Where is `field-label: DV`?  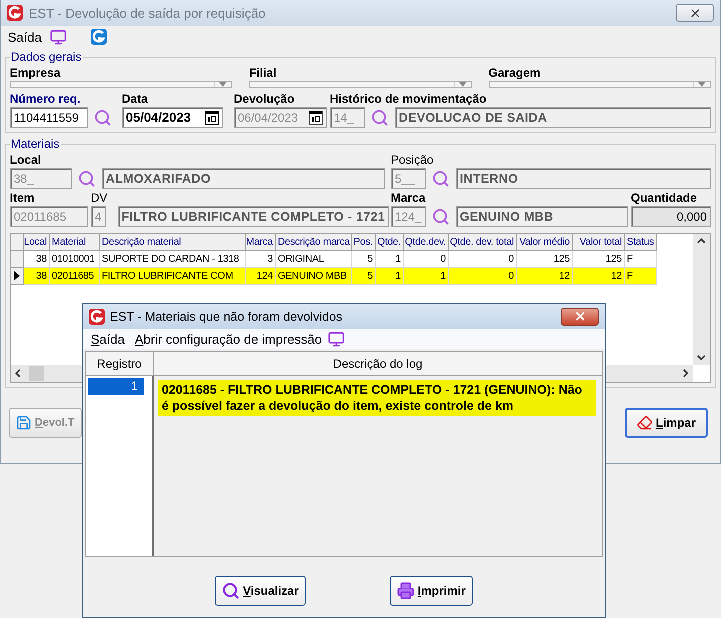 field-label: DV is located at coordinates (100, 198).